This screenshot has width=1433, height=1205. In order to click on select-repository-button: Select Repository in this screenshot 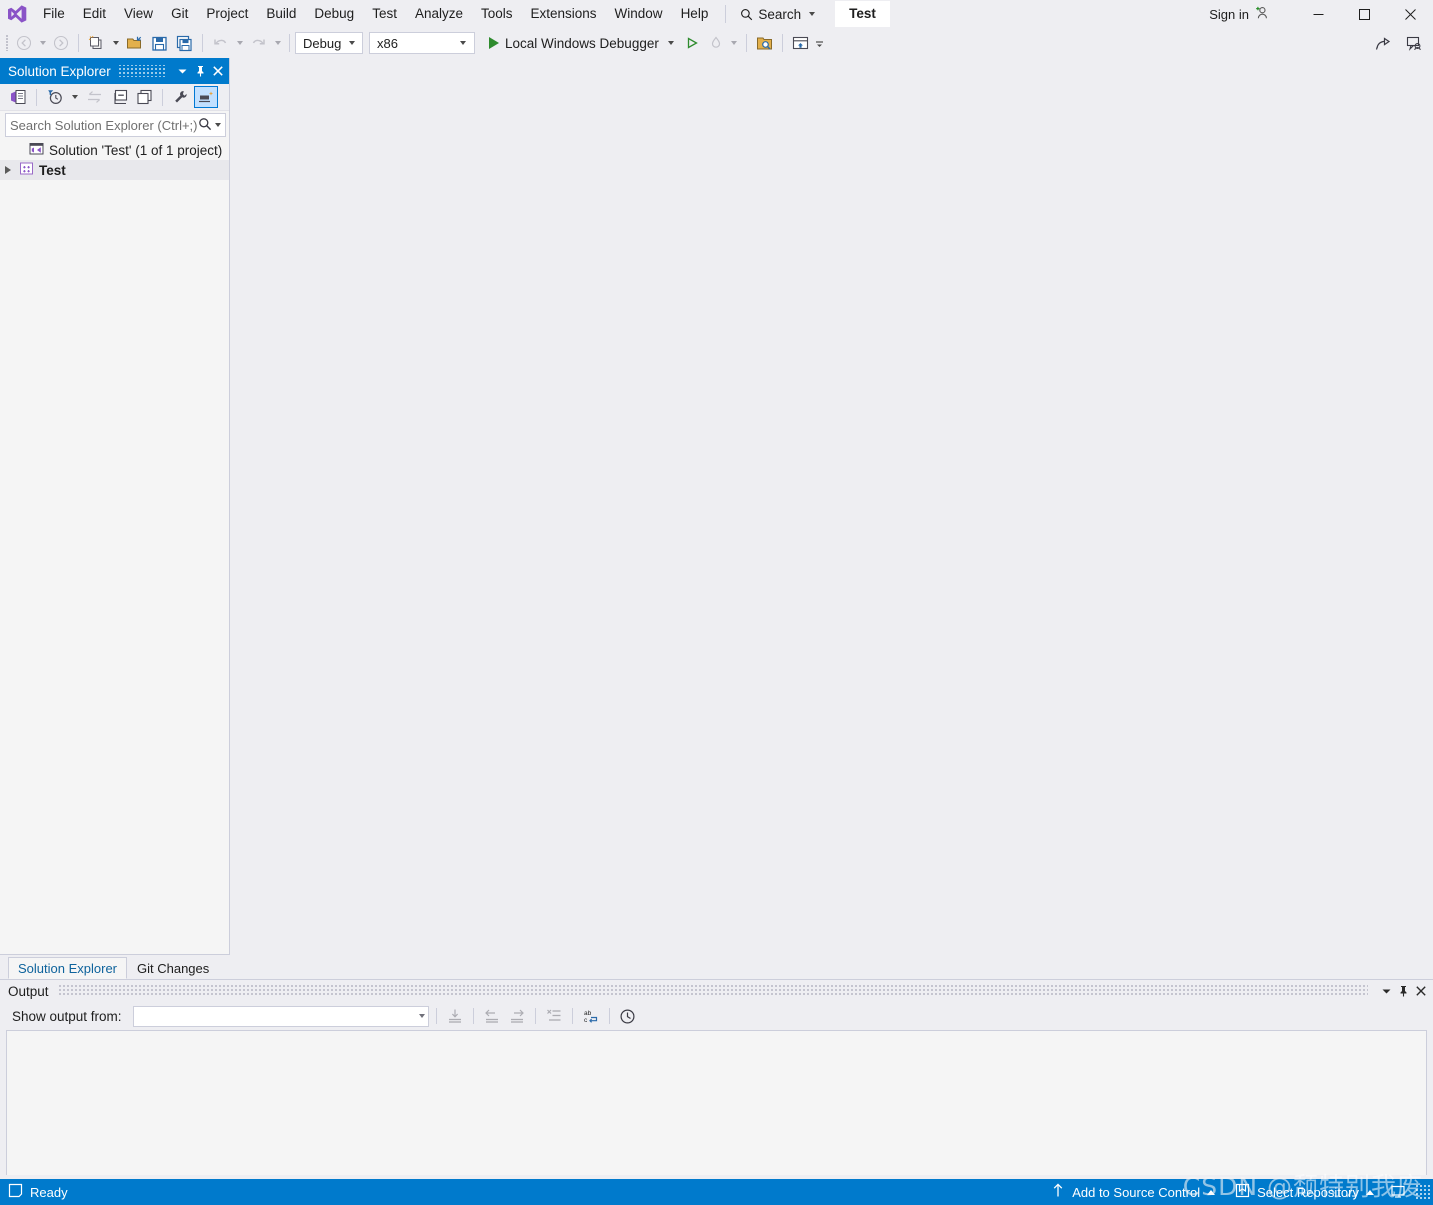, I will do `click(1304, 1192)`.